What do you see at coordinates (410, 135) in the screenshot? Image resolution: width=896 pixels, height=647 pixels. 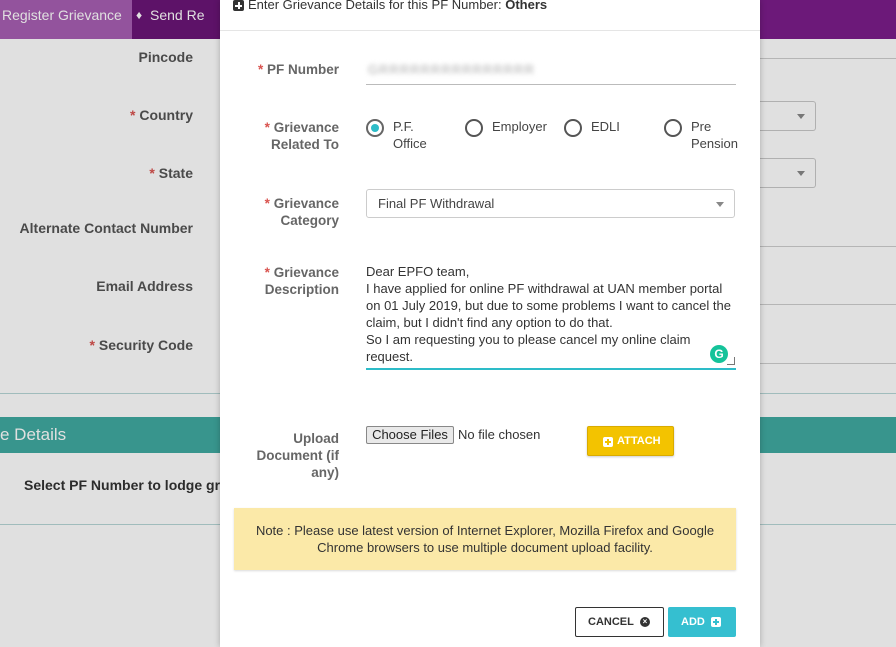 I see `radio-label: P.F. Office` at bounding box center [410, 135].